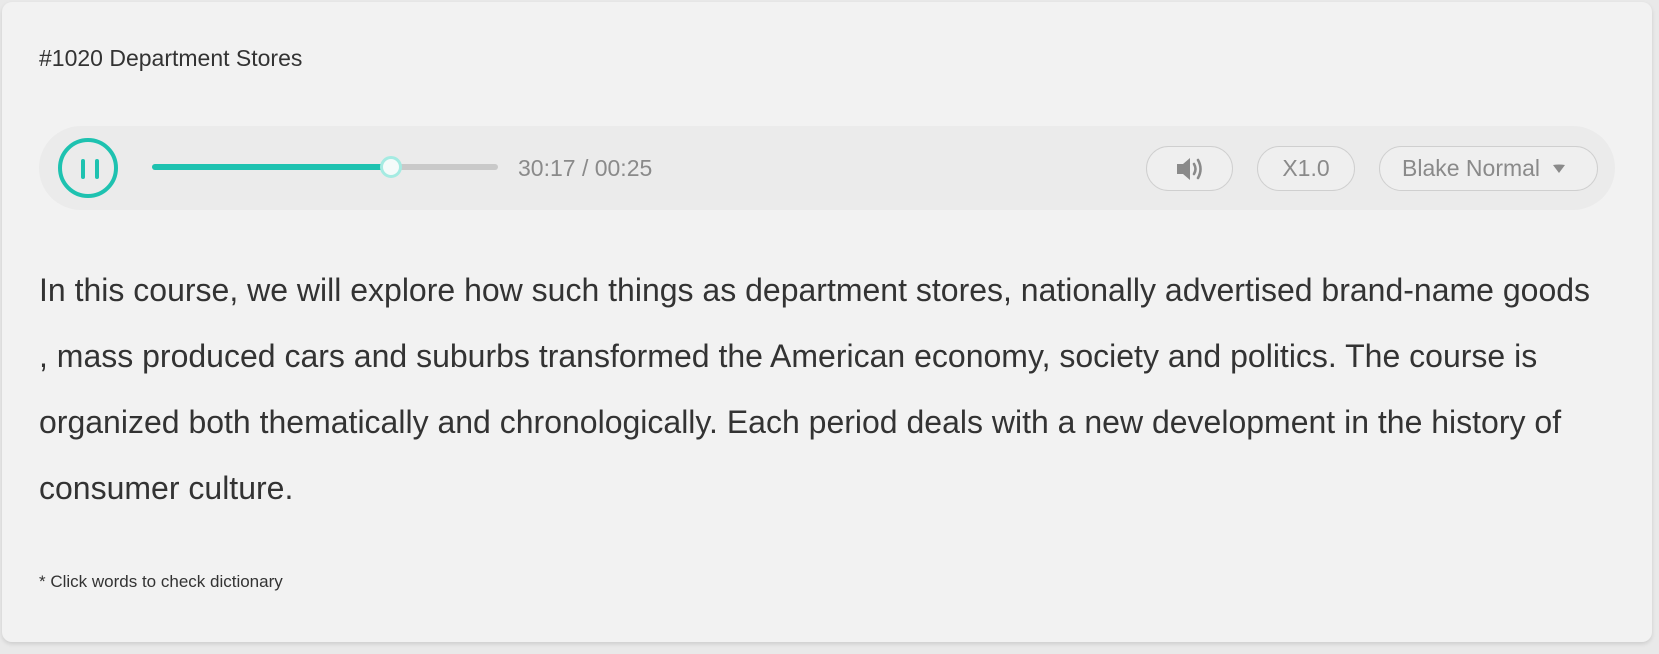  What do you see at coordinates (88, 168) in the screenshot?
I see `pause-button` at bounding box center [88, 168].